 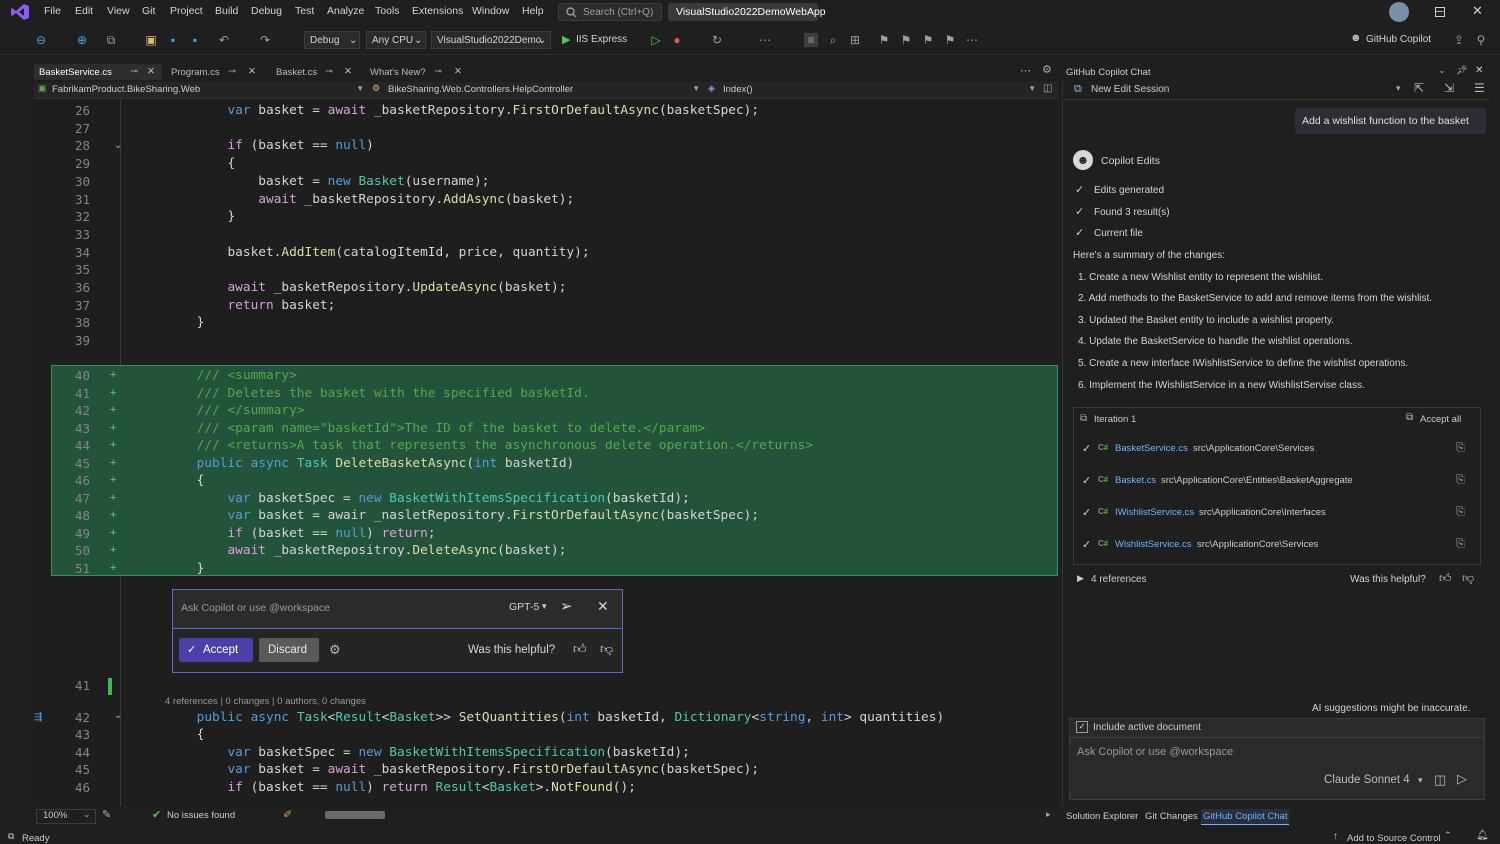 What do you see at coordinates (1462, 779) in the screenshot?
I see `send-icon: ▷` at bounding box center [1462, 779].